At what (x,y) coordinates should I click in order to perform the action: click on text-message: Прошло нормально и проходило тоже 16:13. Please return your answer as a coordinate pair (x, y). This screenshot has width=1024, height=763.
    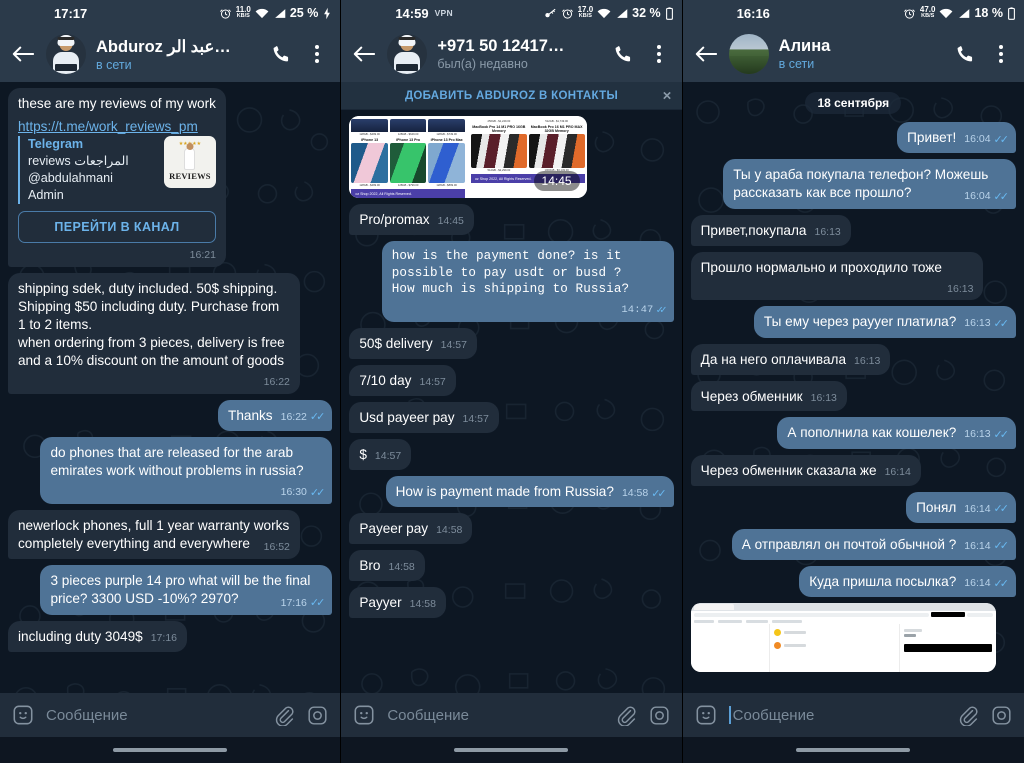
    Looking at the image, I should click on (837, 276).